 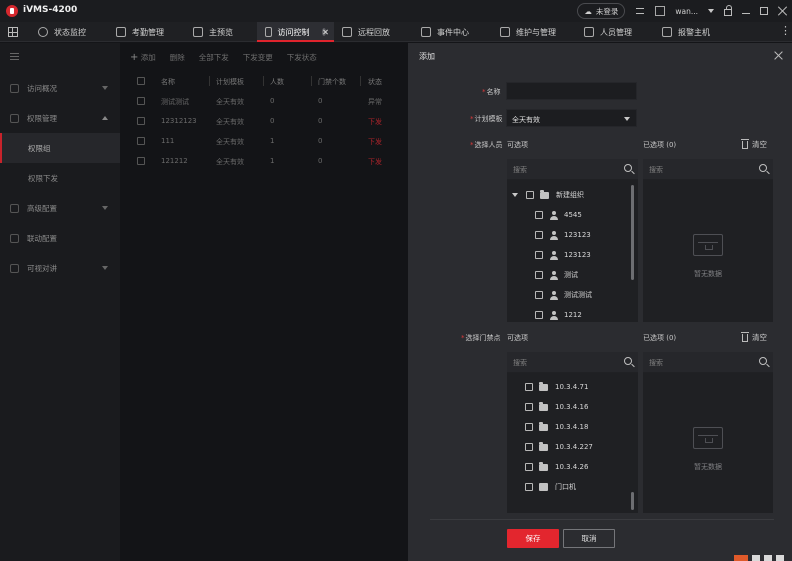 I want to click on door-row: 10.3.4.227, so click(x=559, y=447).